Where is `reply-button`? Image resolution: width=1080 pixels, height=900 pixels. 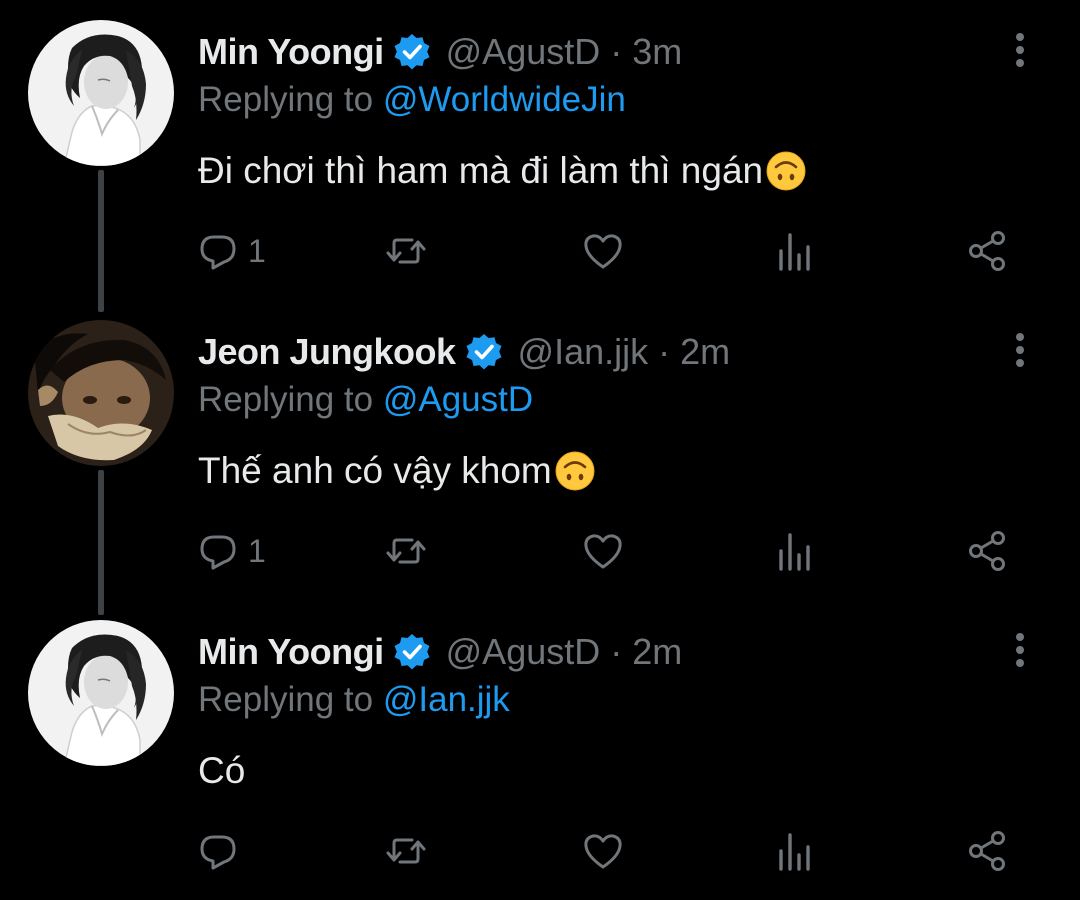
reply-button is located at coordinates (218, 851).